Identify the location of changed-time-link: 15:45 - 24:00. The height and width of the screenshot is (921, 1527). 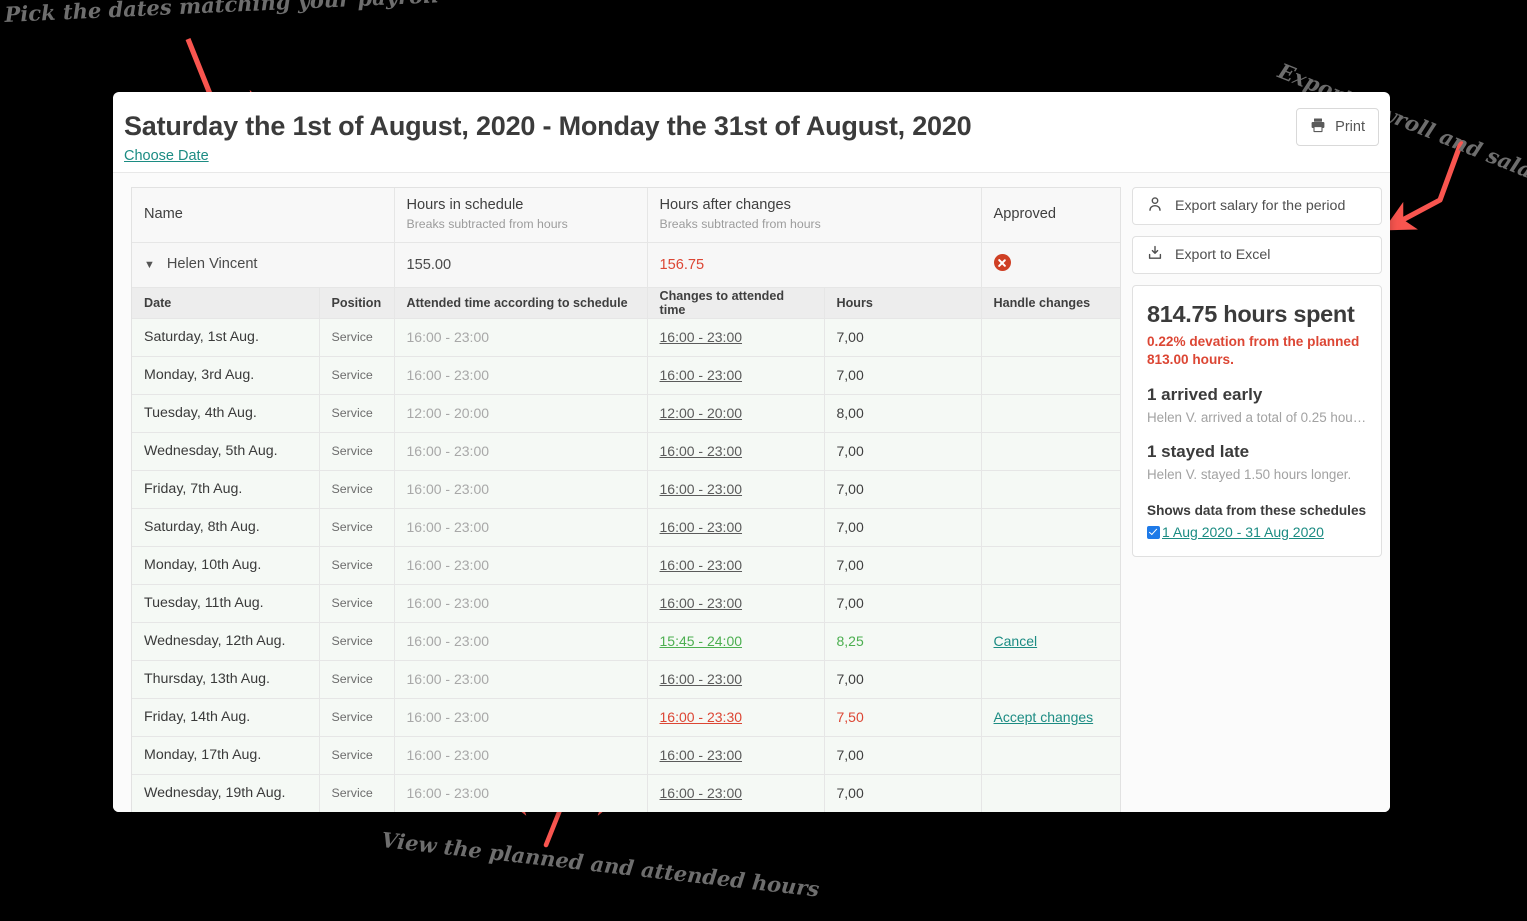
(701, 641).